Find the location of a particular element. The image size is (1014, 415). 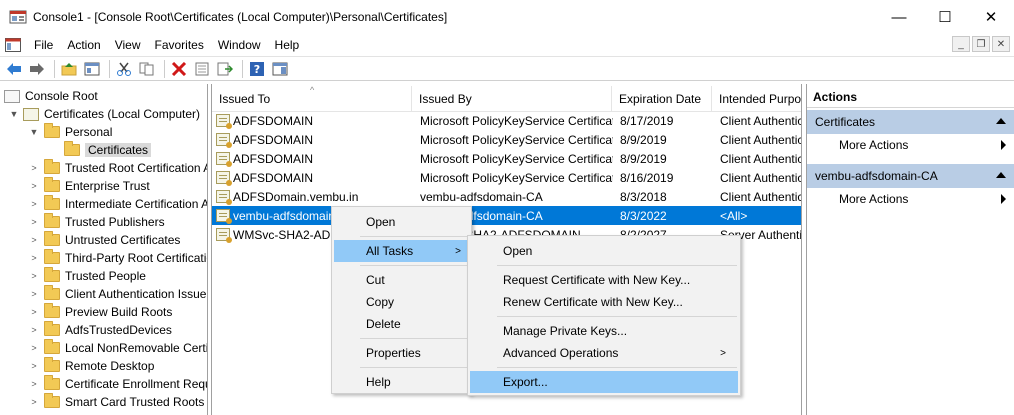

tree-node-certificates: Certificates is located at coordinates (108, 150).